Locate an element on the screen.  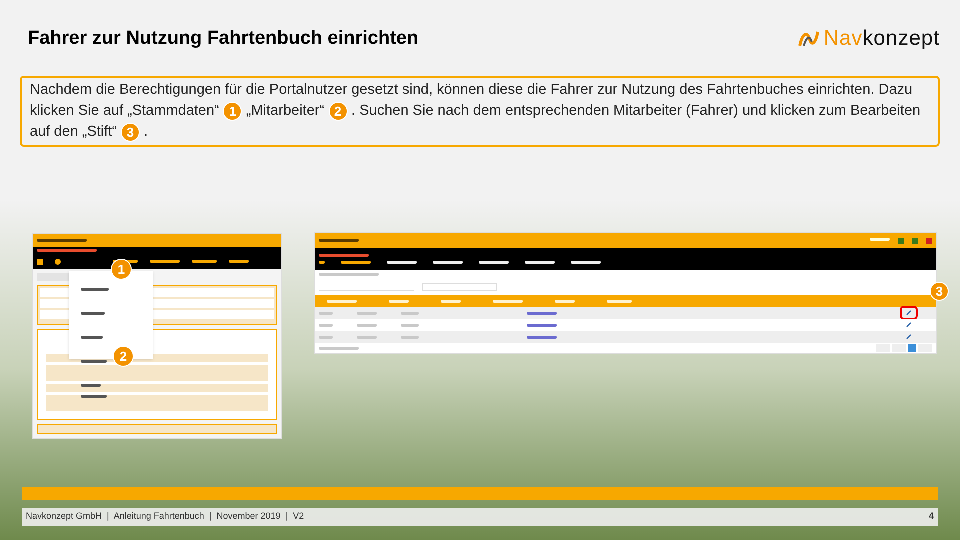
page-number: 4 is located at coordinates (931, 517).